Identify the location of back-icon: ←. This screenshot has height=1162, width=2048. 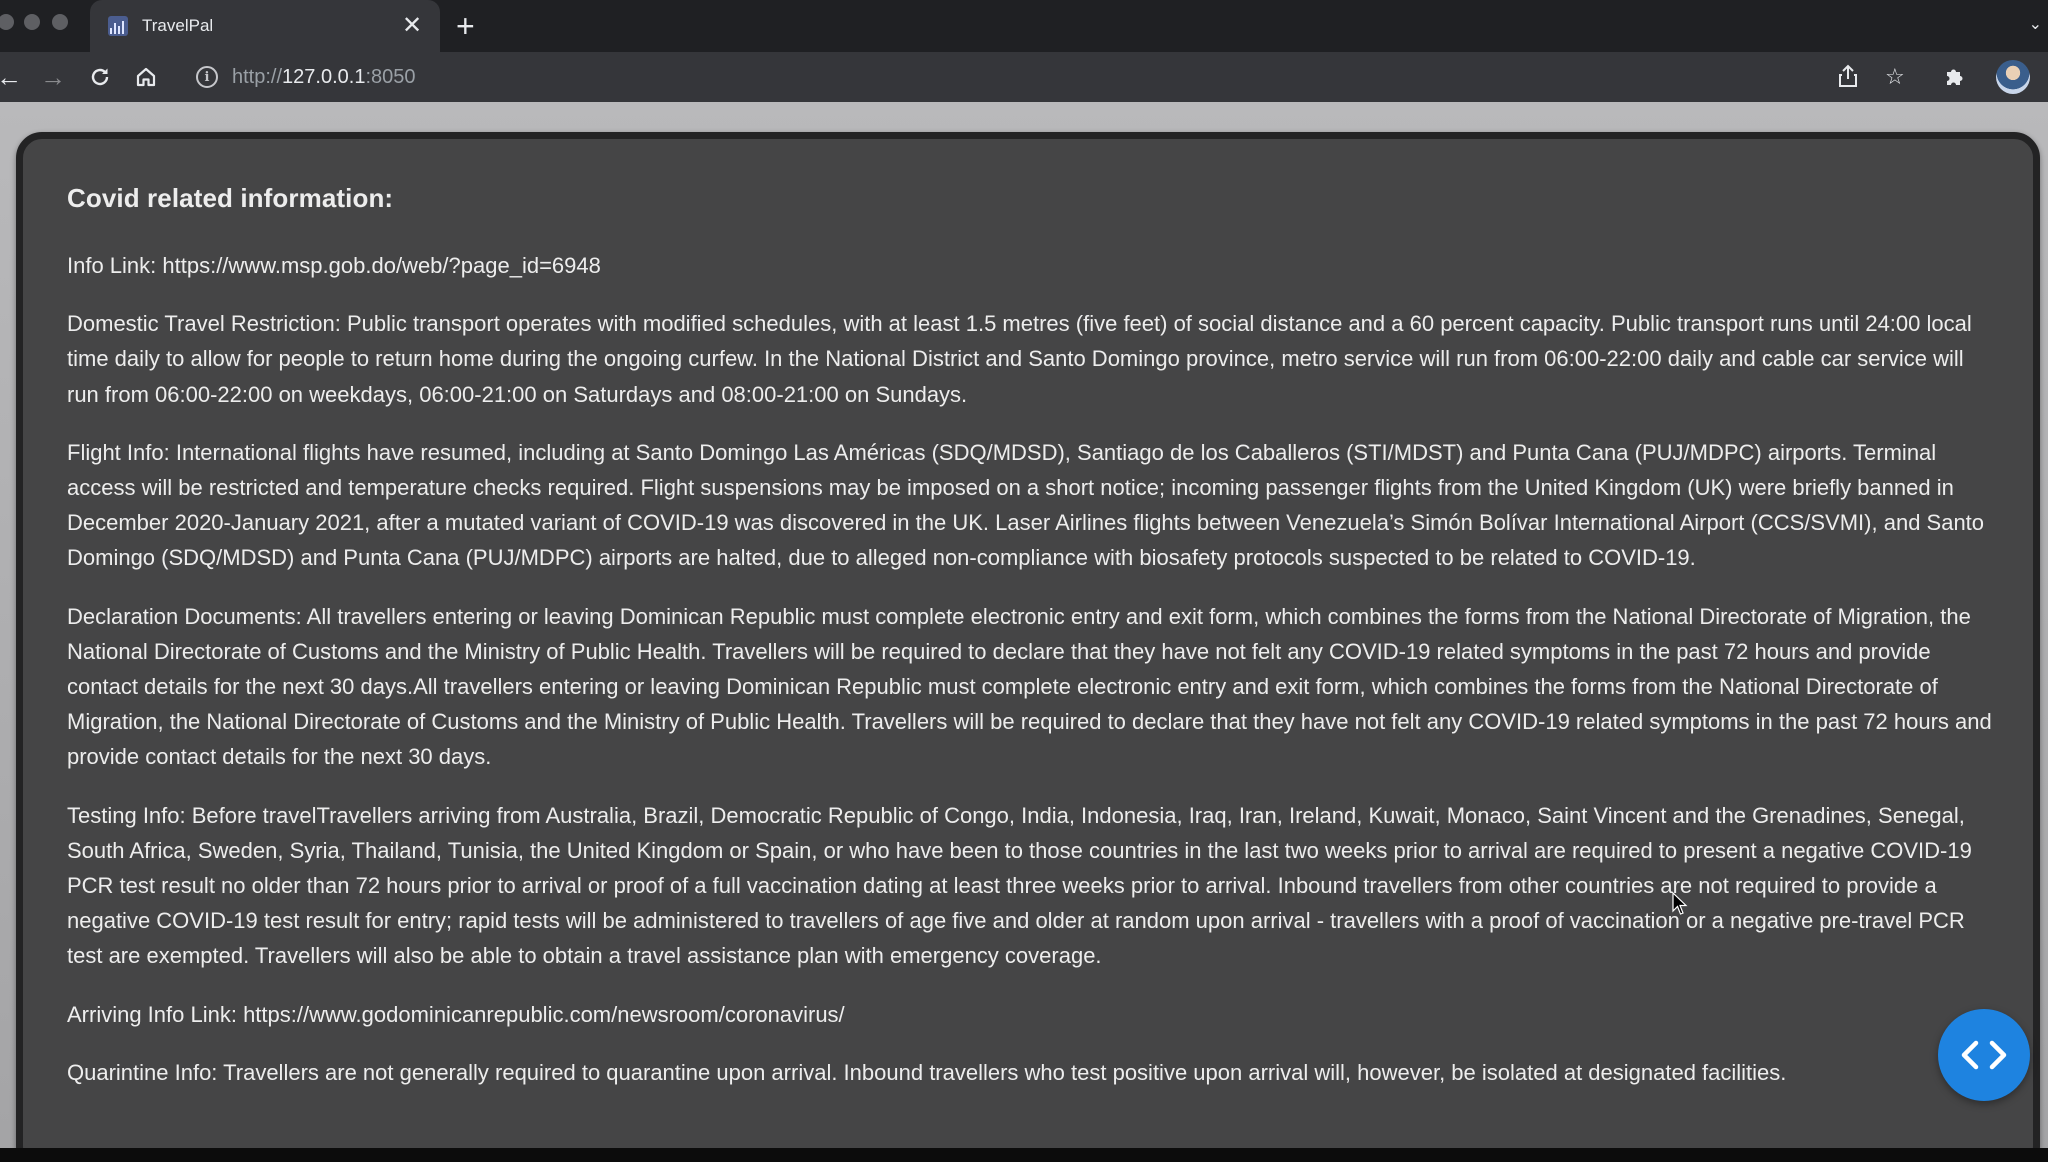
(11, 77).